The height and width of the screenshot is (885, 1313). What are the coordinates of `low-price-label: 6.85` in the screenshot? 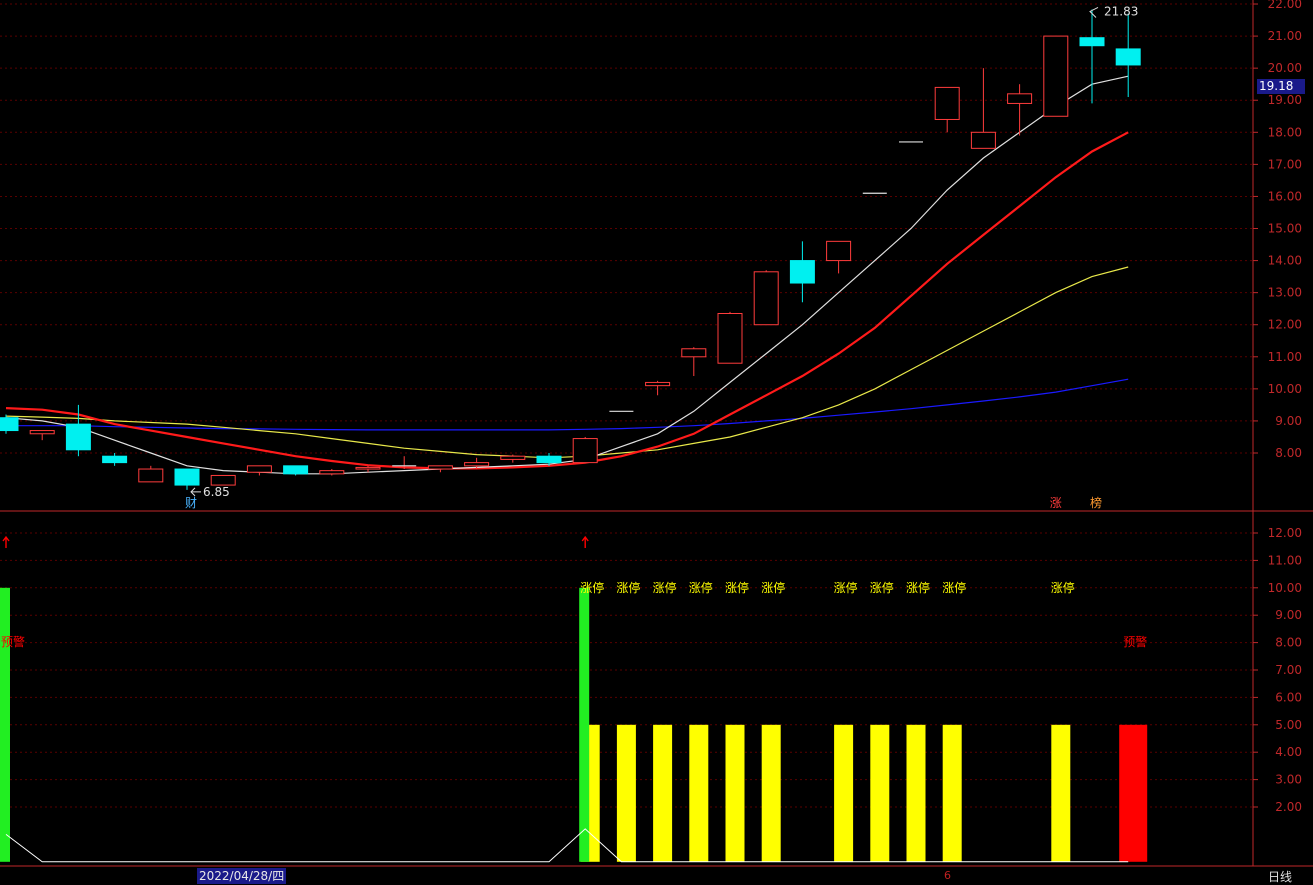 It's located at (216, 492).